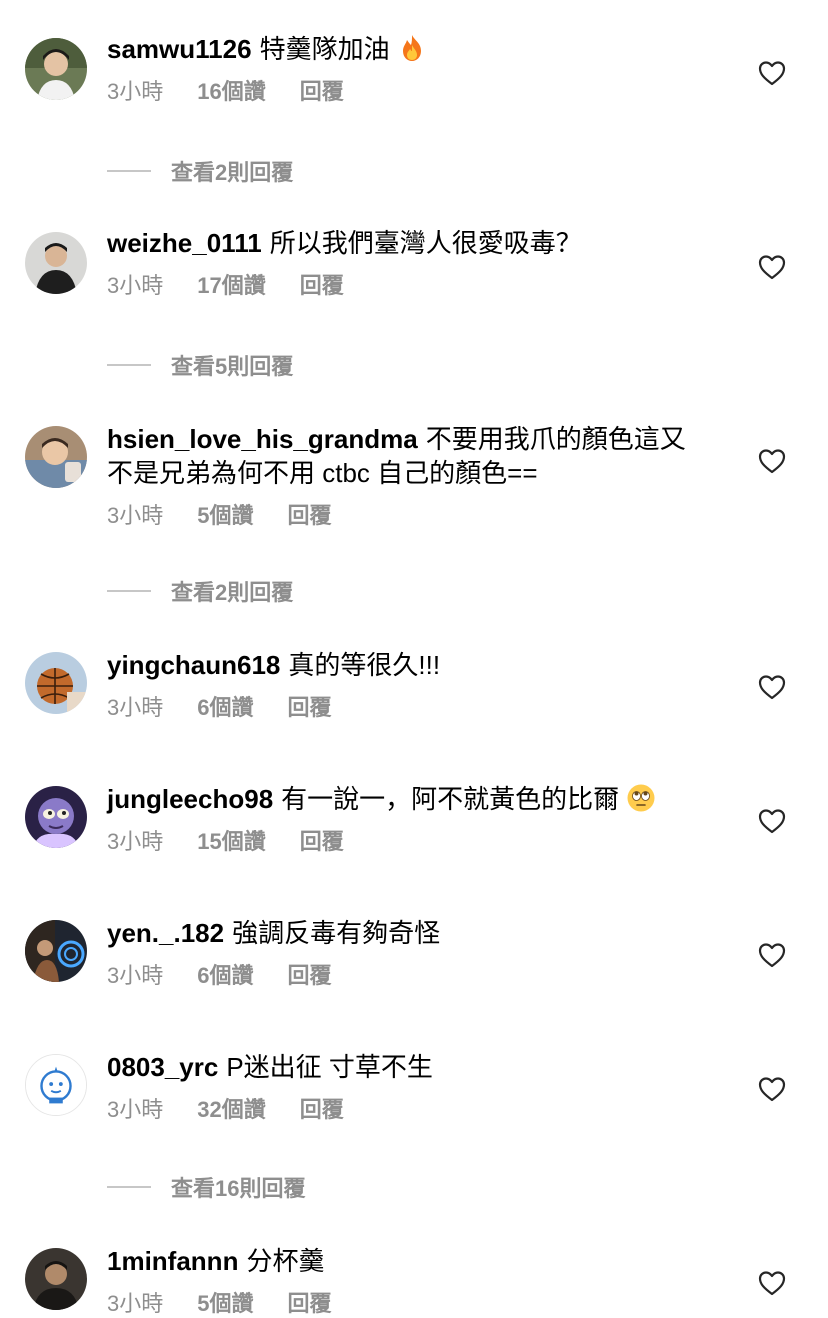 This screenshot has width=828, height=1318. I want to click on comment-body: 強調反毒有夠奇怪, so click(336, 933).